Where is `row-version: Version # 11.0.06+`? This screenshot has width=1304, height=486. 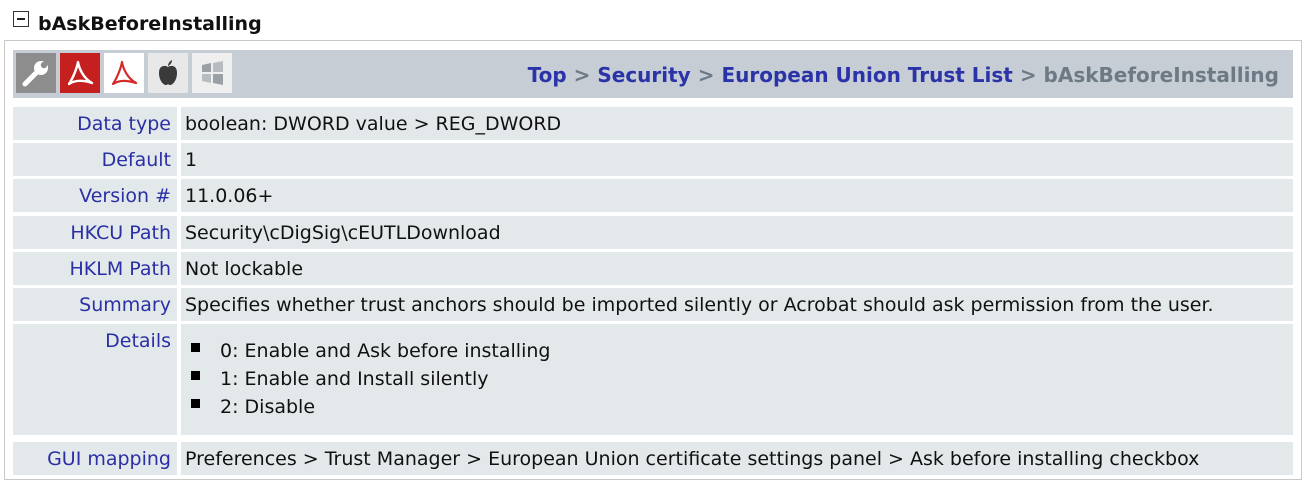 row-version: Version # 11.0.06+ is located at coordinates (653, 195).